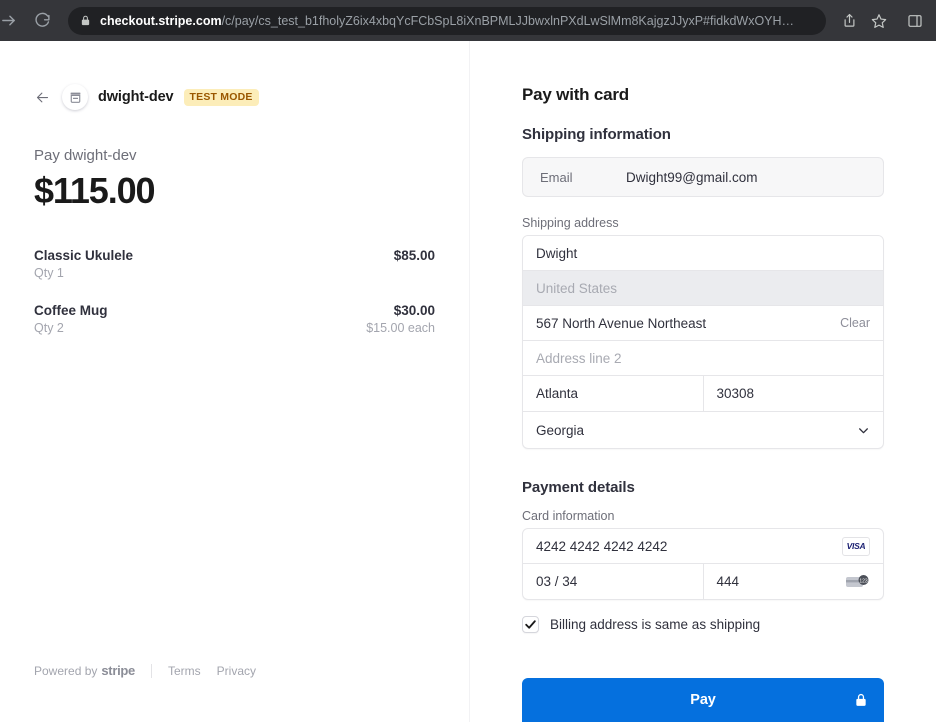 Image resolution: width=936 pixels, height=722 pixels. Describe the element at coordinates (184, 671) in the screenshot. I see `terms-link: Terms` at that location.